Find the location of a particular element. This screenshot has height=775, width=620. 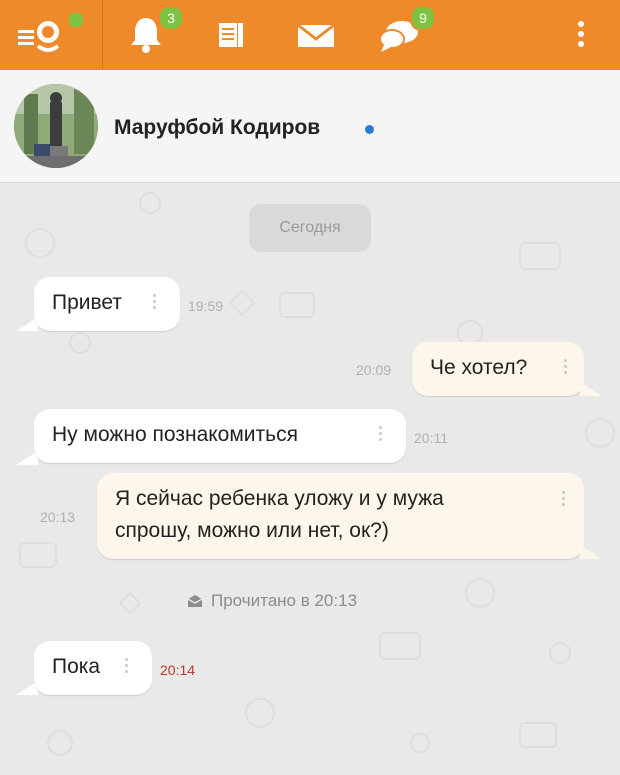

message-text-line1: Я сейчас ребенка уложу и у мужа is located at coordinates (279, 498).